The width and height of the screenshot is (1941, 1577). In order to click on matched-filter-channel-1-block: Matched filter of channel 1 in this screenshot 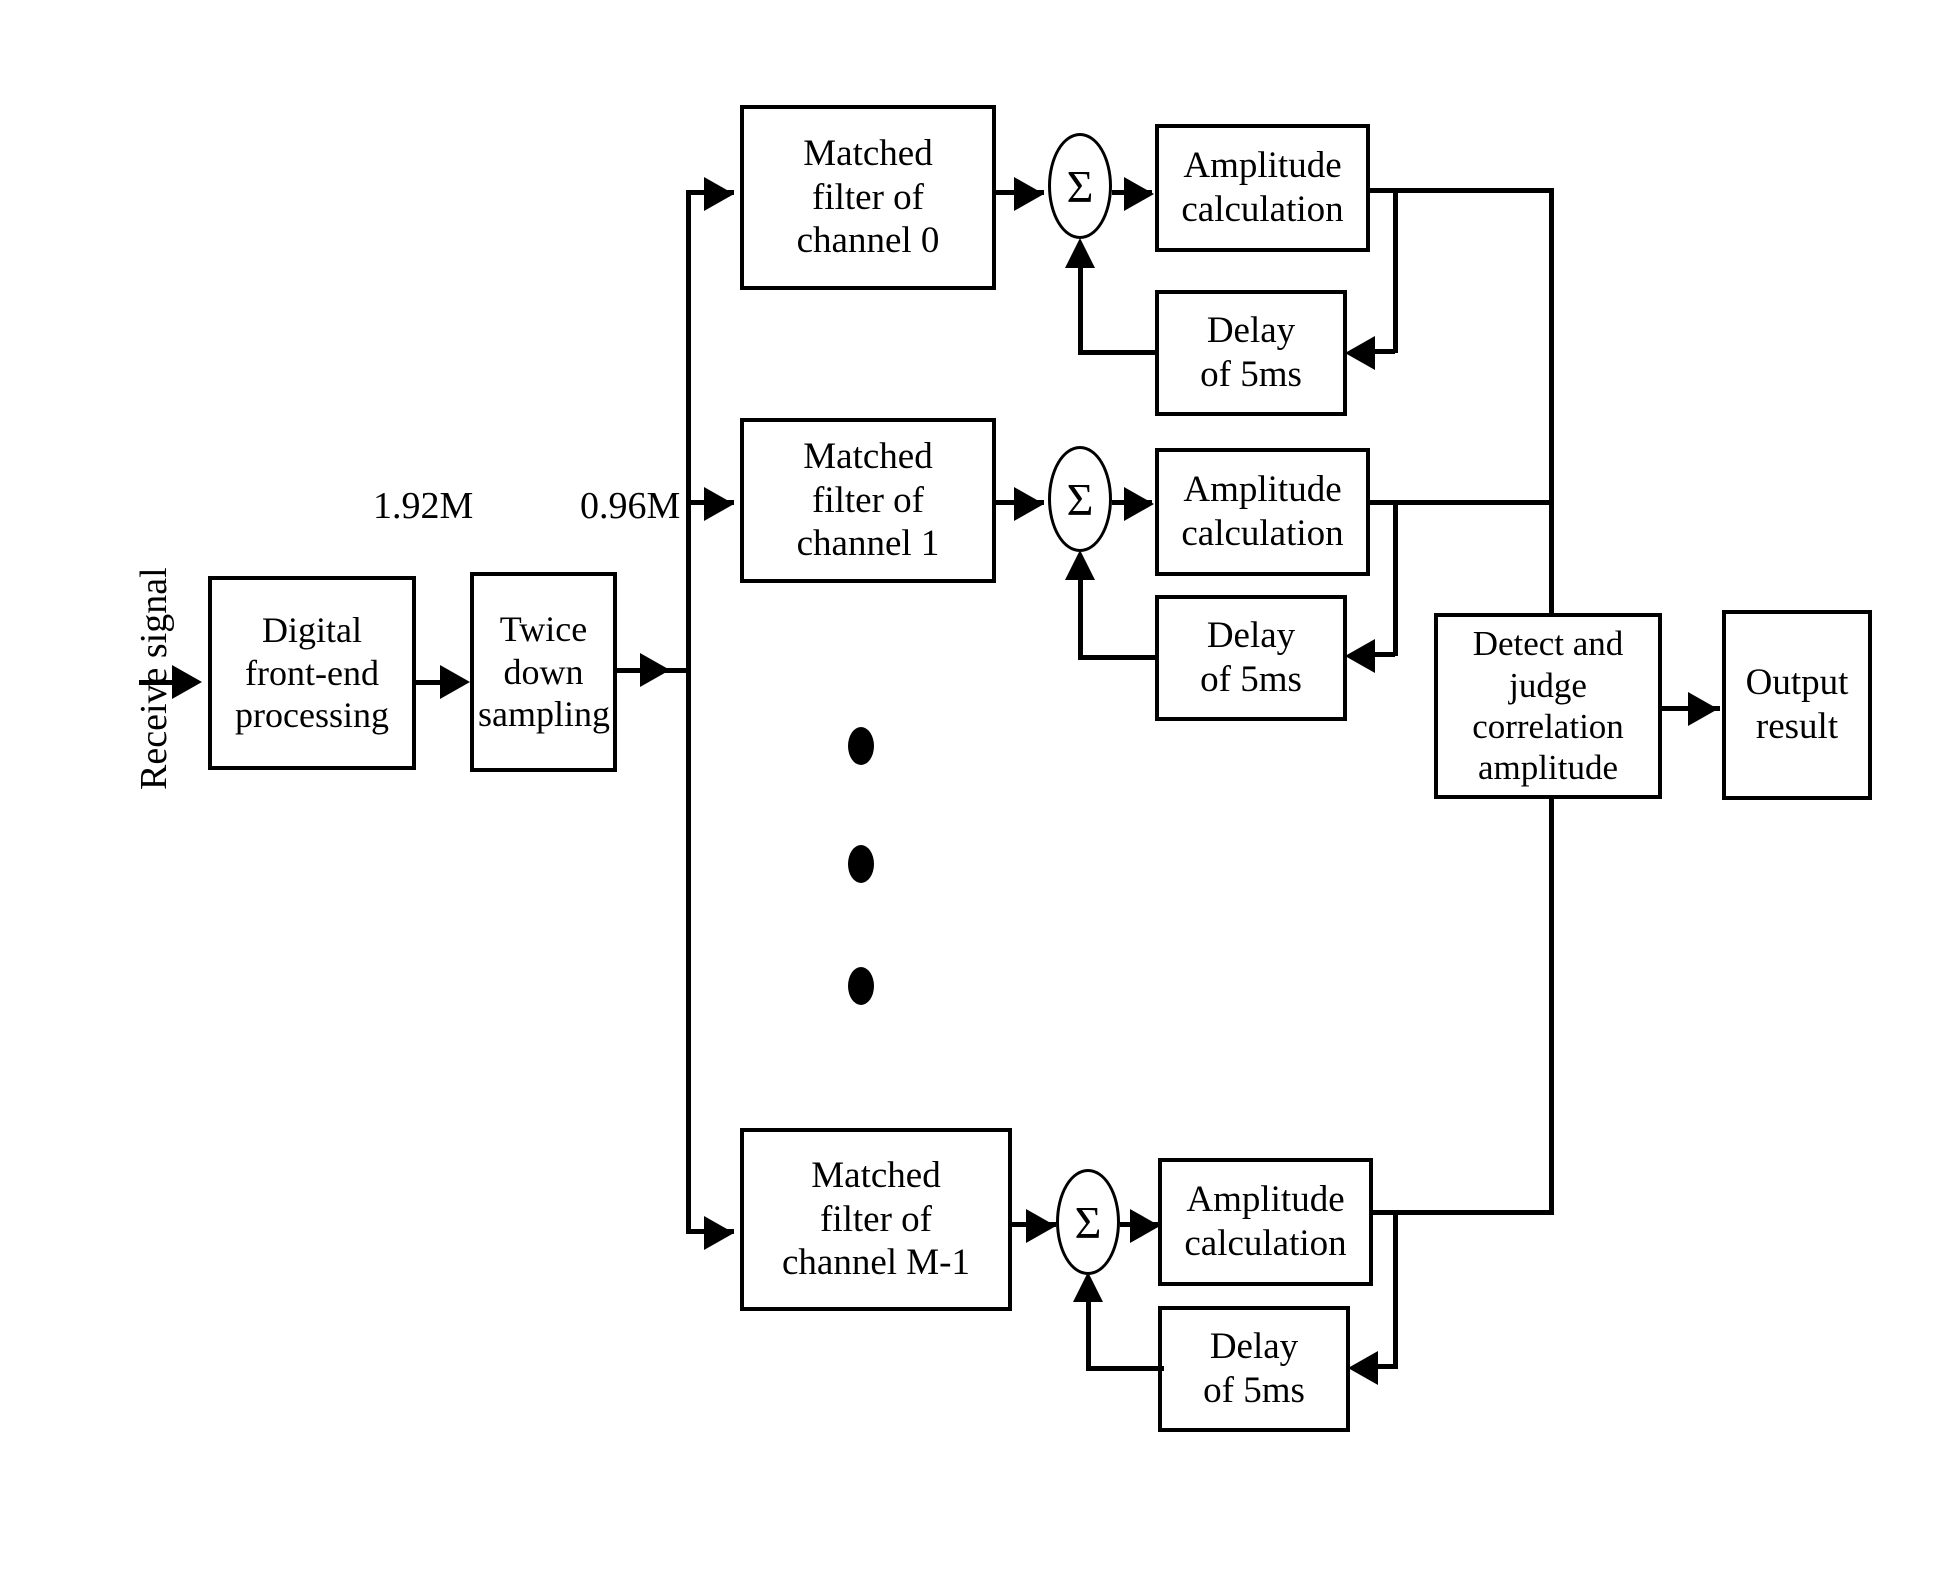, I will do `click(868, 500)`.